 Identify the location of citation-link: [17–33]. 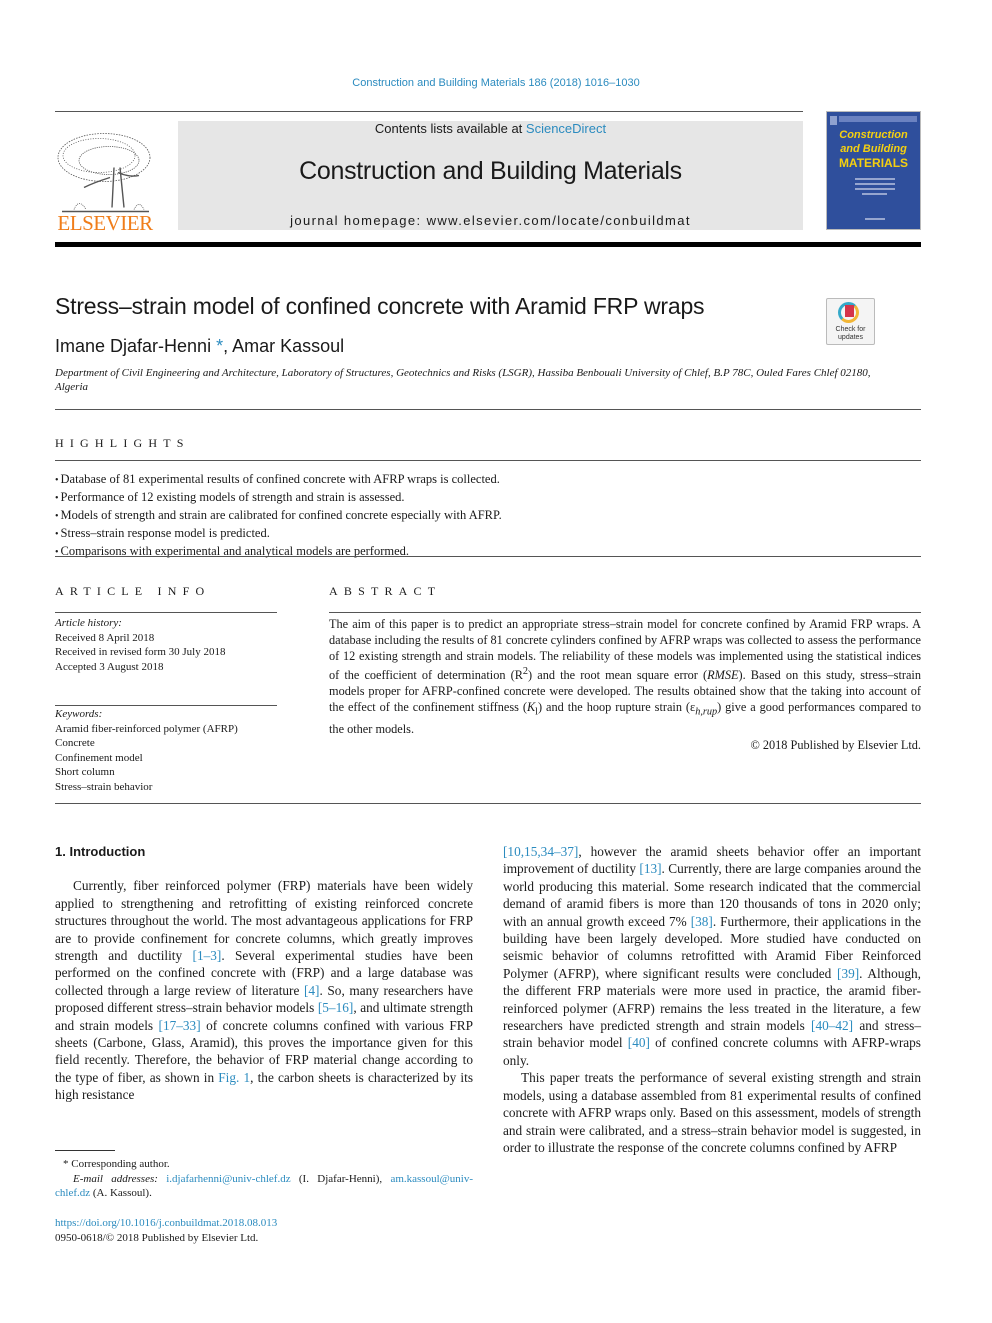
(180, 1025).